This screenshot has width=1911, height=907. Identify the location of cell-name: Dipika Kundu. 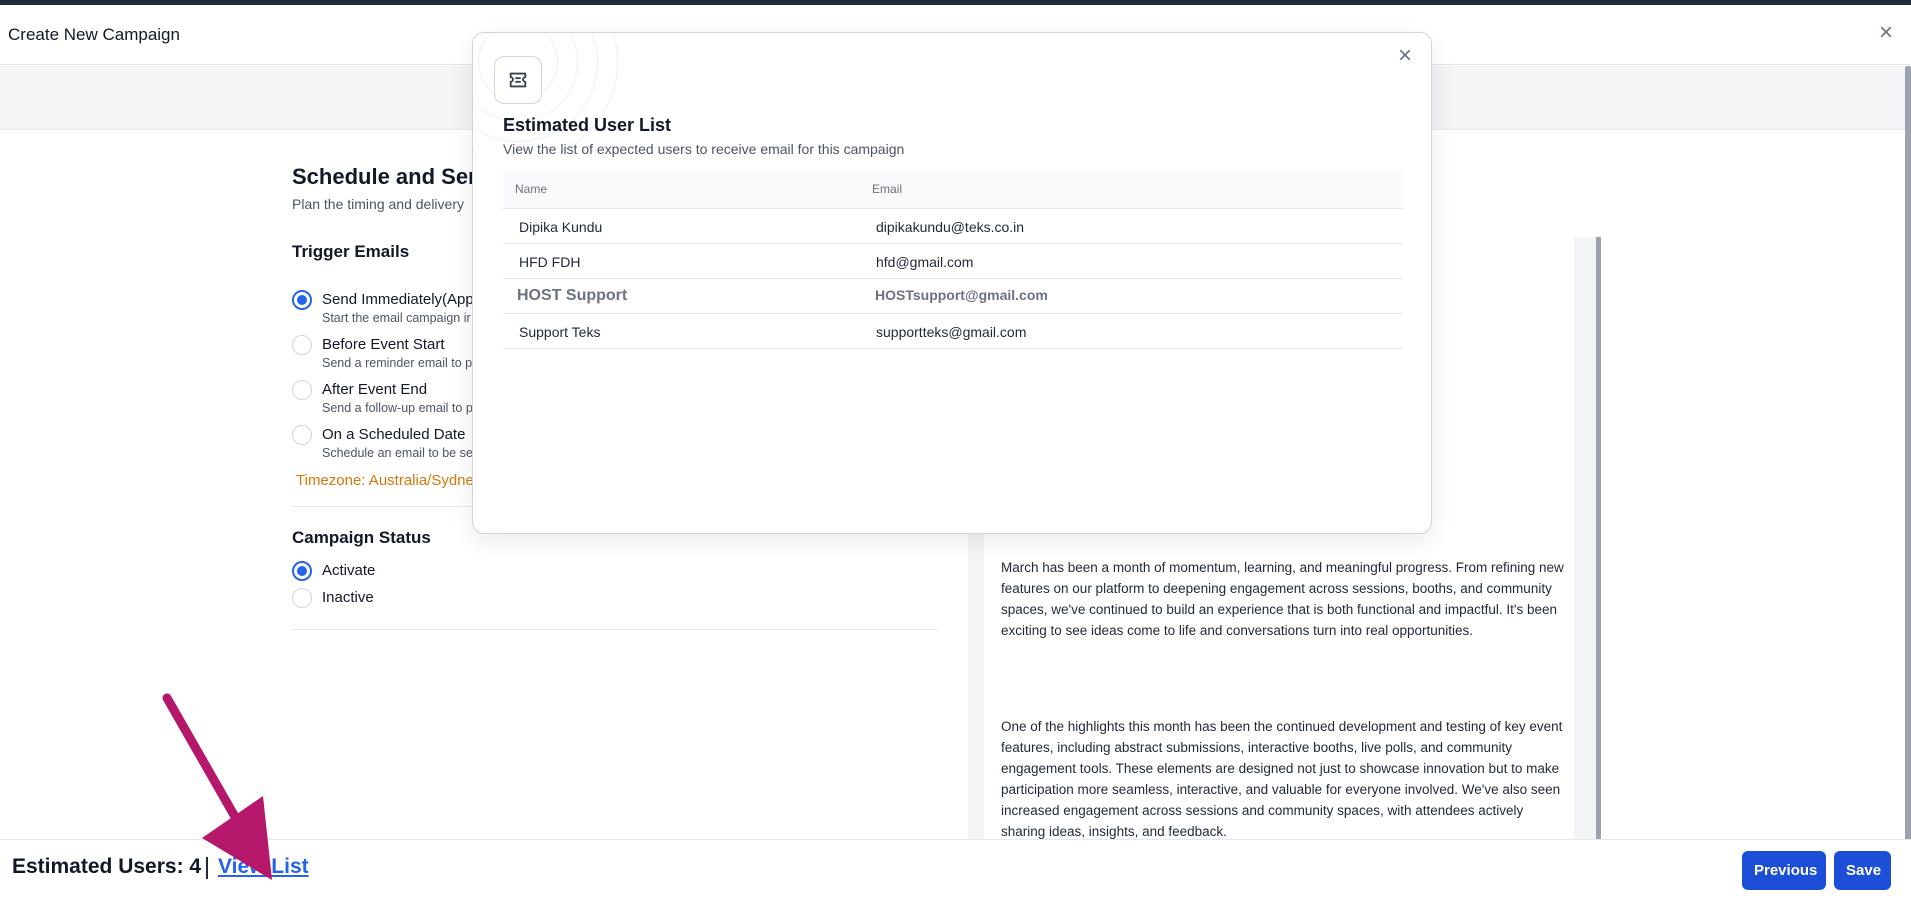
(561, 227).